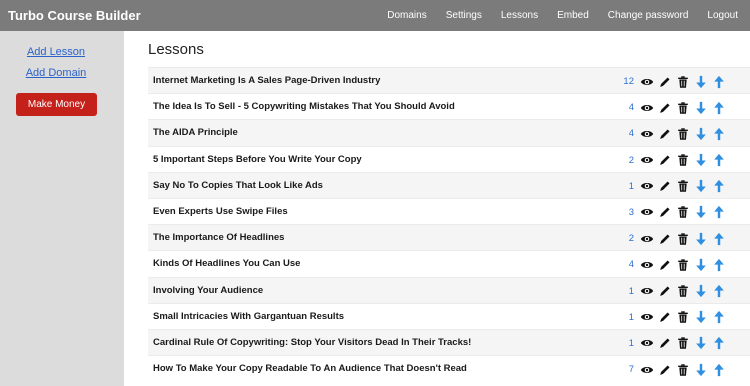  Describe the element at coordinates (631, 212) in the screenshot. I see `view-count: 3` at that location.